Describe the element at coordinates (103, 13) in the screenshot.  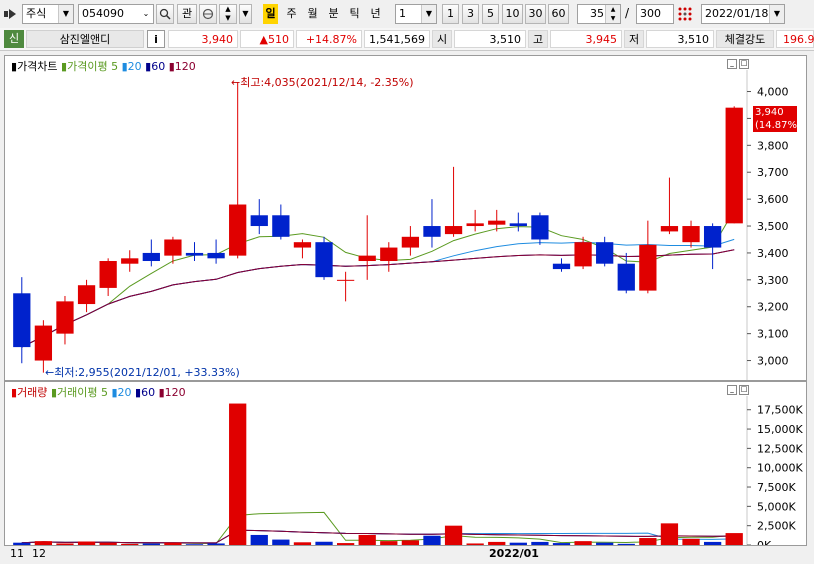
I see `stock-code-value: 054090` at that location.